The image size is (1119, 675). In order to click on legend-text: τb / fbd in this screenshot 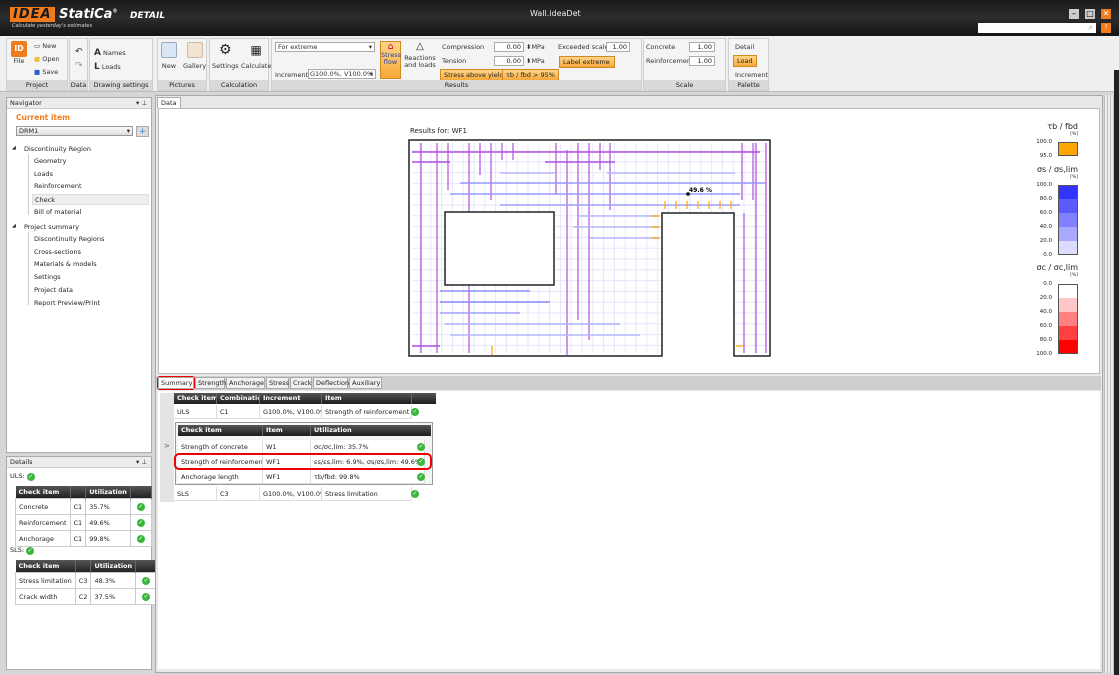, I will do `click(1062, 126)`.